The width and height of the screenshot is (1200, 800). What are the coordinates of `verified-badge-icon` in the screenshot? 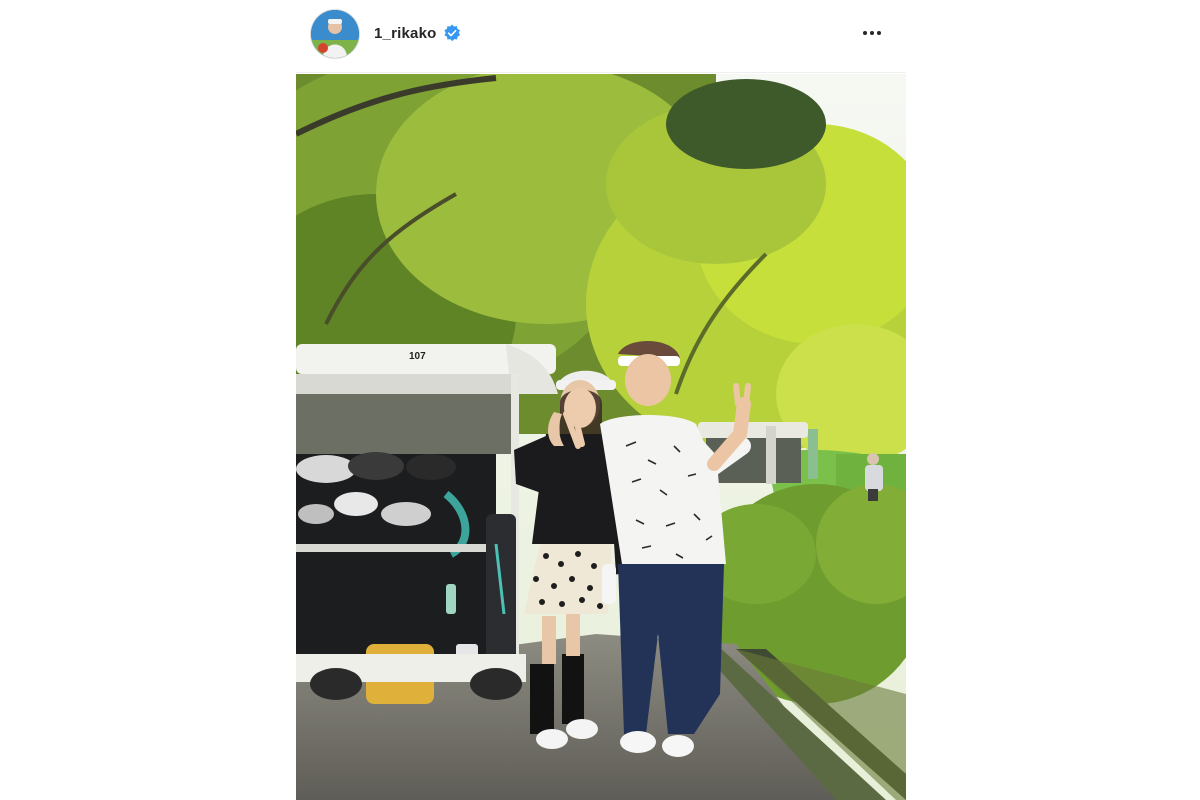 It's located at (452, 33).